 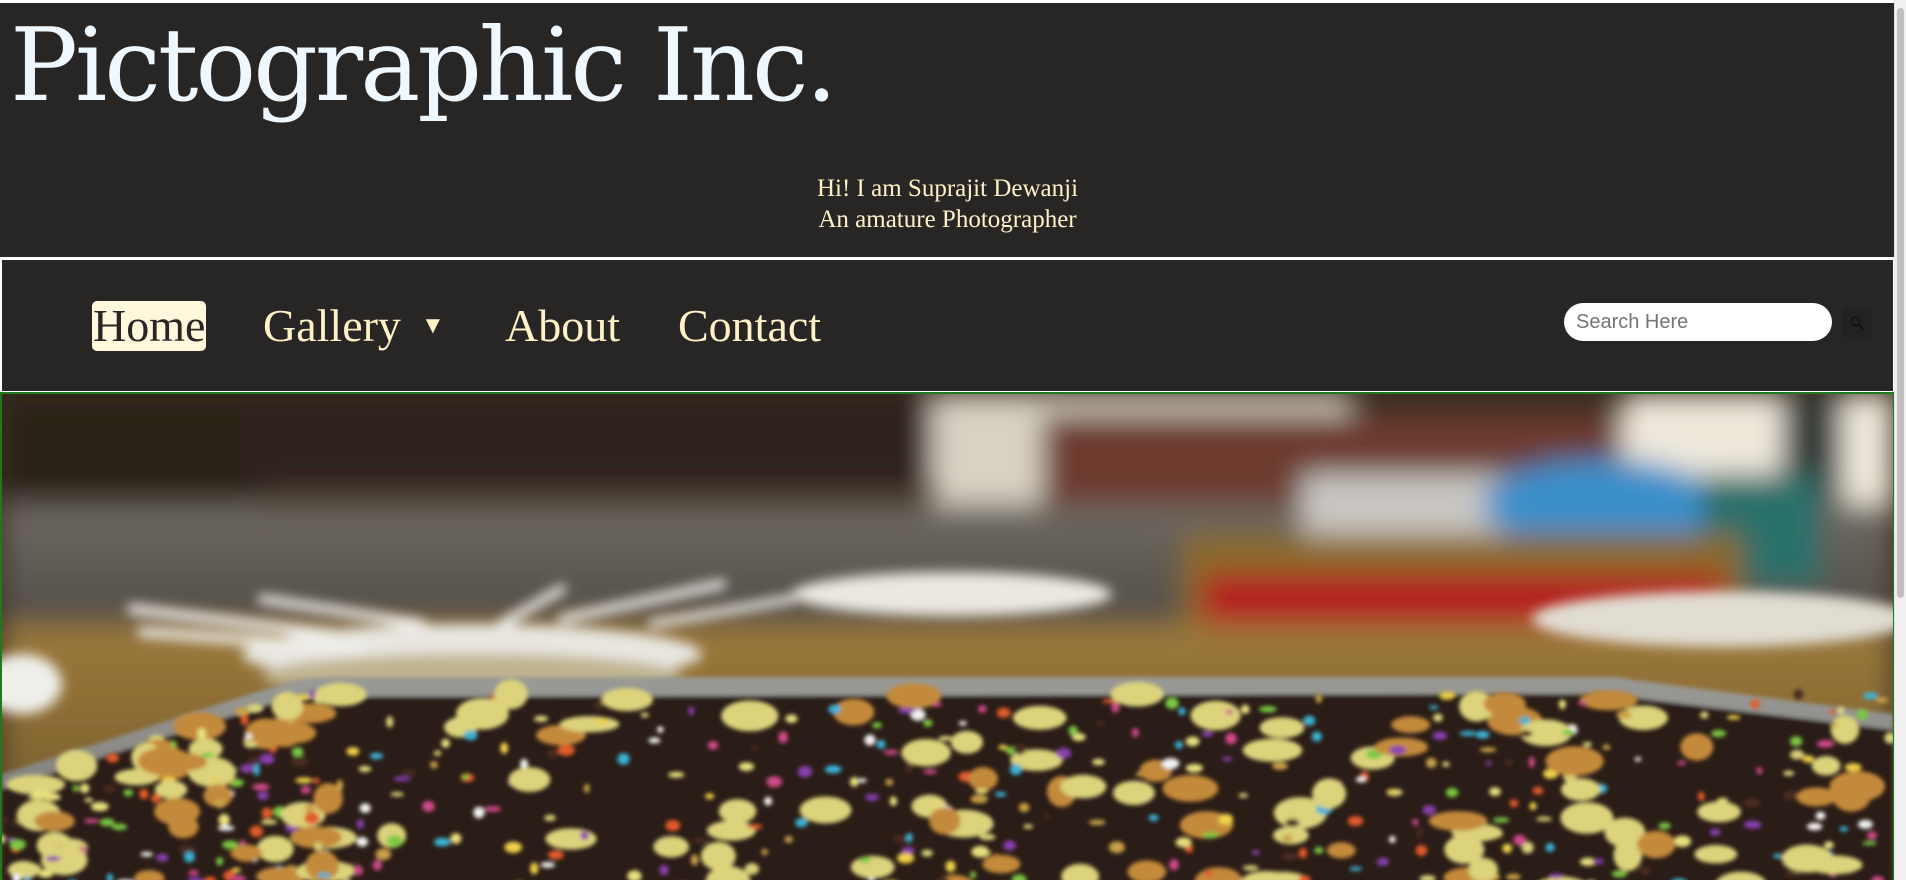 I want to click on search-button, so click(x=1857, y=323).